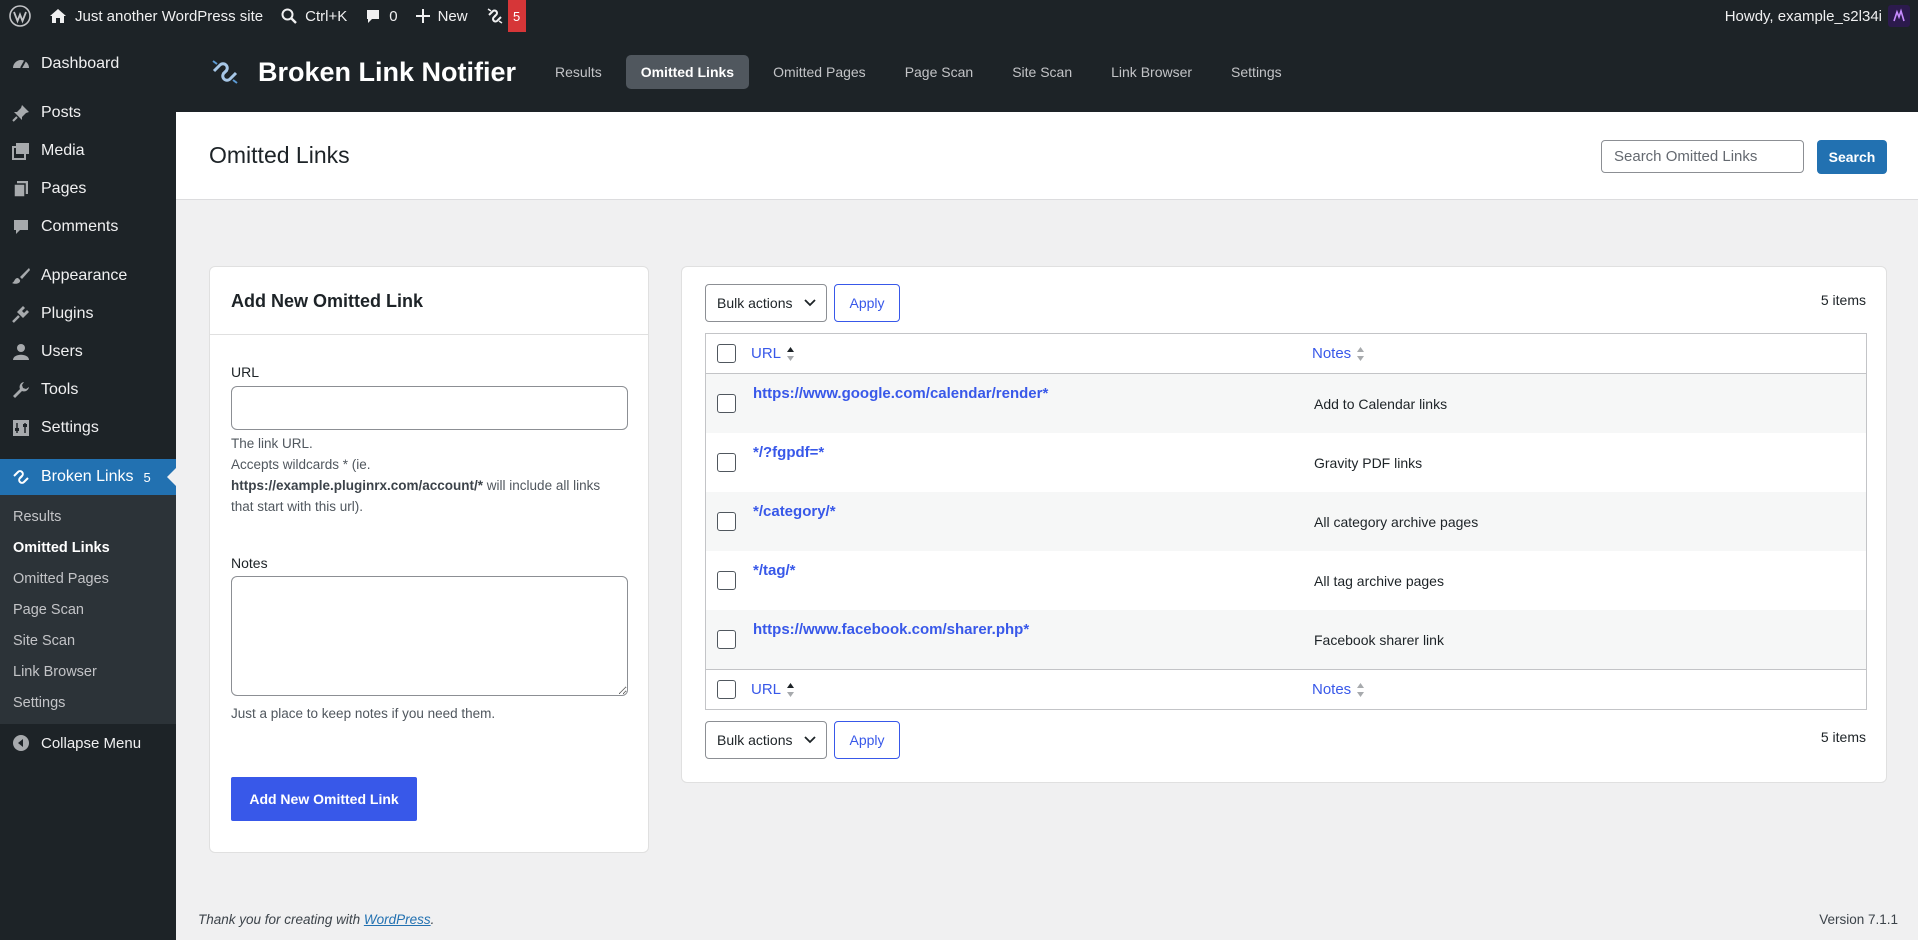 Image resolution: width=1918 pixels, height=940 pixels. What do you see at coordinates (1702, 156) in the screenshot?
I see `search-input` at bounding box center [1702, 156].